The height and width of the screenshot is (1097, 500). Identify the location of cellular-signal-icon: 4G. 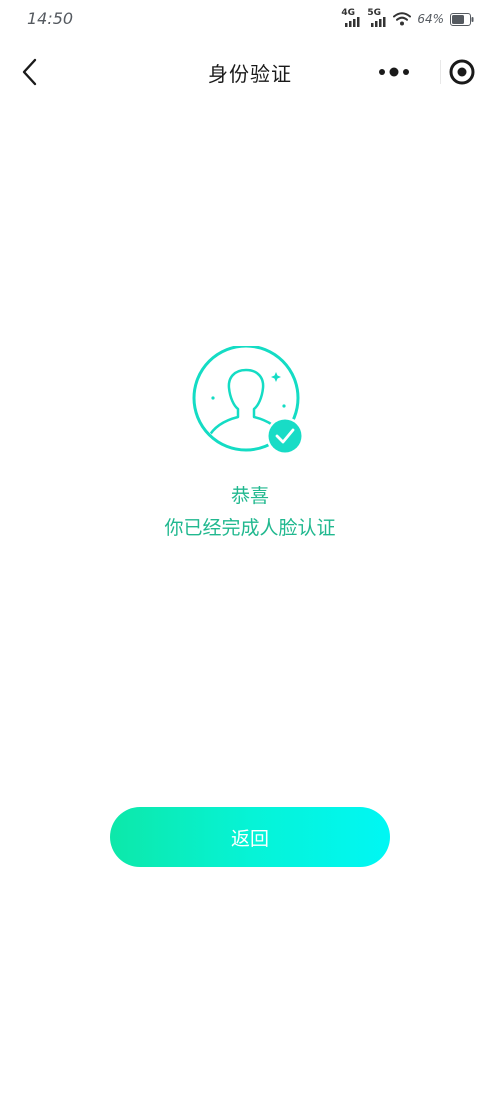
(351, 18).